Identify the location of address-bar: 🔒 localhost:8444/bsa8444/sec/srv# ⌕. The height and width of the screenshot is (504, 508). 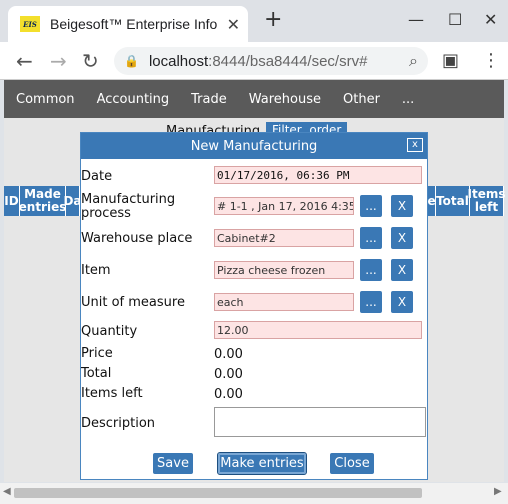
(271, 61).